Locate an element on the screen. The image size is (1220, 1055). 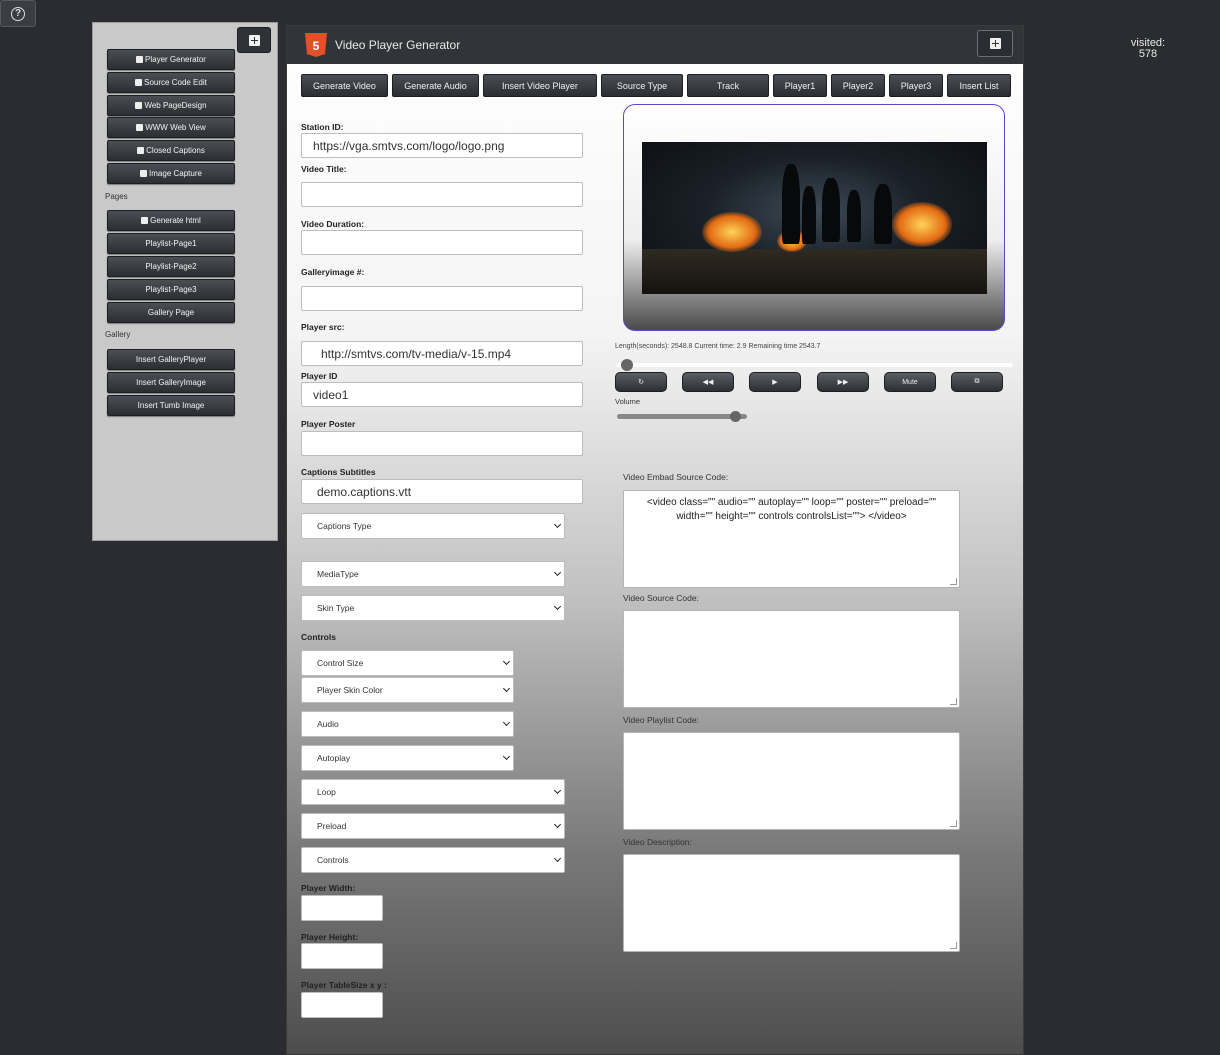
sidebar-item-playlist-page1: Playlist-Page1 is located at coordinates (171, 243).